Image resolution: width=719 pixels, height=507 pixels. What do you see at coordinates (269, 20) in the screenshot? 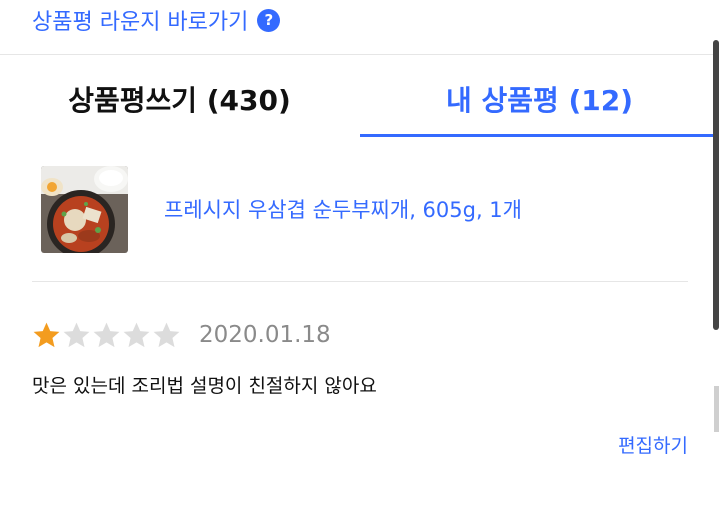
I see `help-icon: ?` at bounding box center [269, 20].